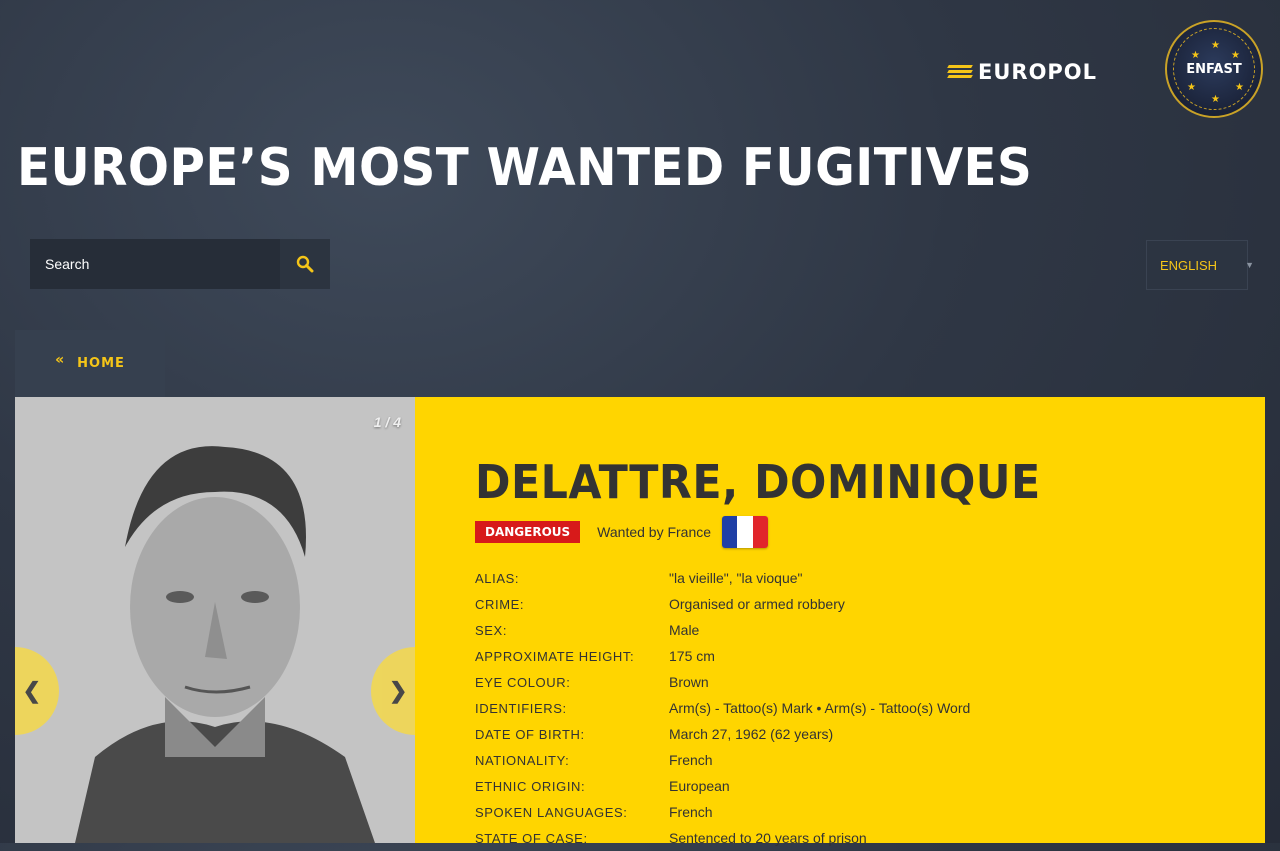 The width and height of the screenshot is (1280, 851). Describe the element at coordinates (530, 734) in the screenshot. I see `detail-label: DATE OF BIRTH:` at that location.